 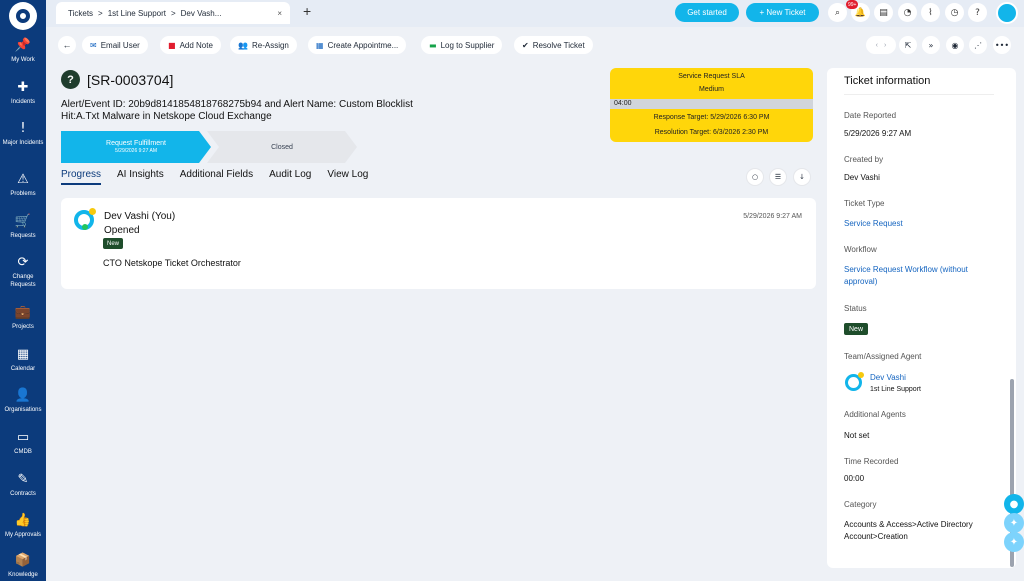 I want to click on sla-priority: Medium, so click(x=711, y=89).